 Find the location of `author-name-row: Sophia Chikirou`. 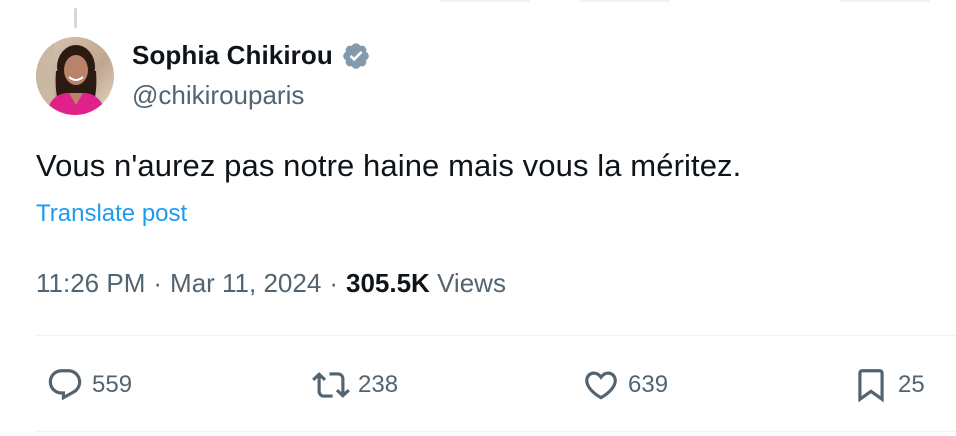

author-name-row: Sophia Chikirou is located at coordinates (251, 55).